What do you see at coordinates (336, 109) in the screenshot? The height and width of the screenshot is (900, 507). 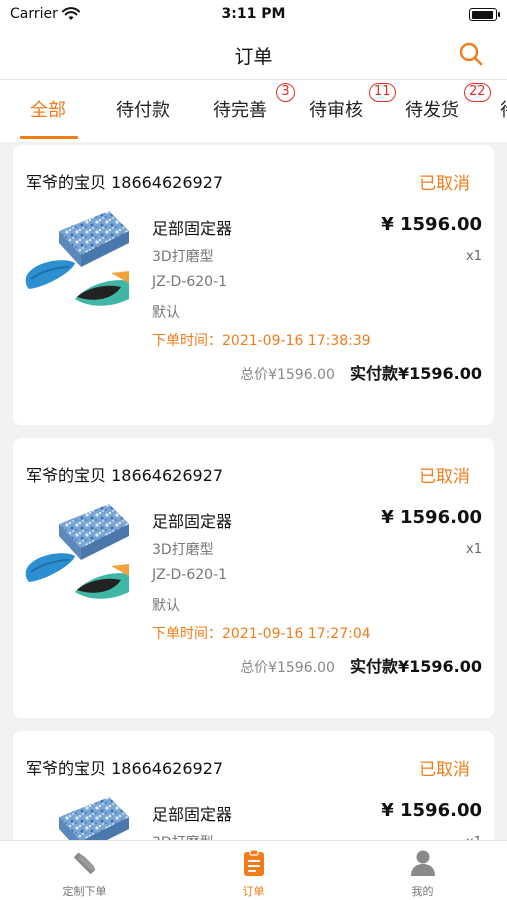 I see `tab-pending-review: 待审核` at bounding box center [336, 109].